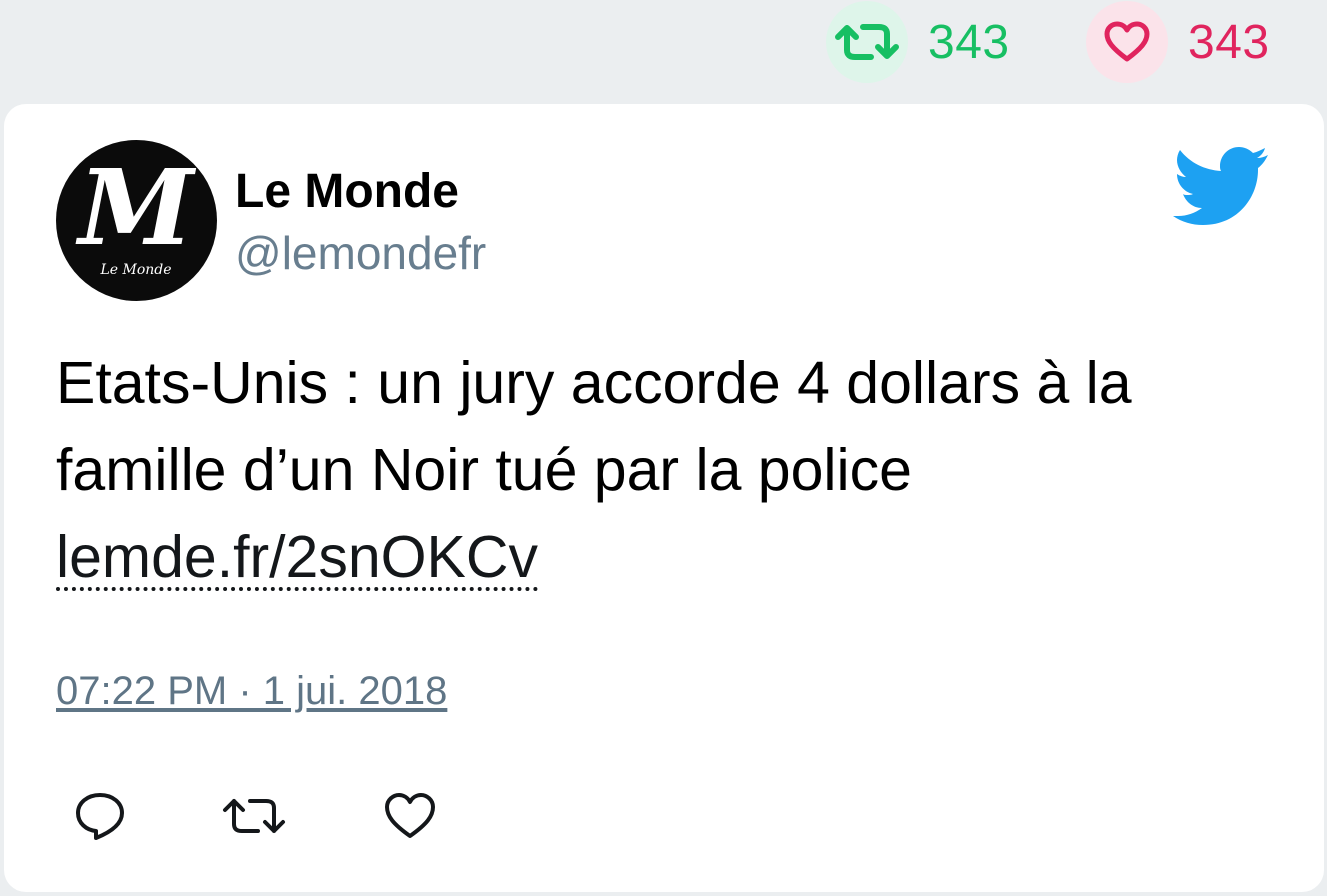 The image size is (1327, 896). I want to click on tweet-link: lemde.fr/2snOKCv, so click(297, 559).